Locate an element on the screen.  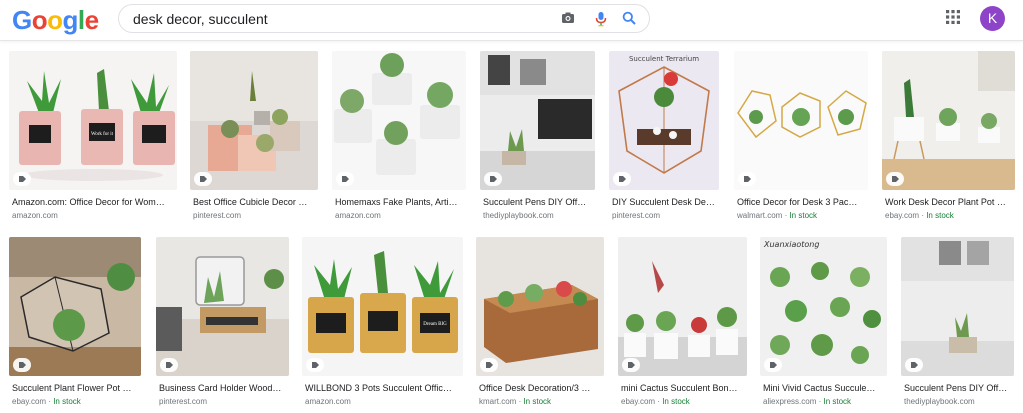
google-logo: Google is located at coordinates (55, 20).